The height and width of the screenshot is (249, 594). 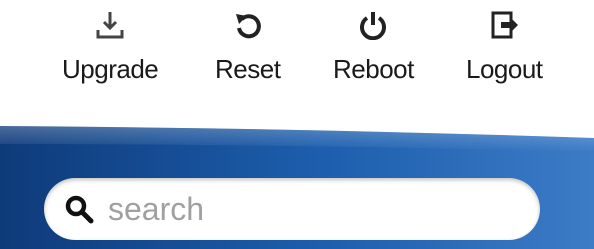 What do you see at coordinates (373, 25) in the screenshot?
I see `power-icon` at bounding box center [373, 25].